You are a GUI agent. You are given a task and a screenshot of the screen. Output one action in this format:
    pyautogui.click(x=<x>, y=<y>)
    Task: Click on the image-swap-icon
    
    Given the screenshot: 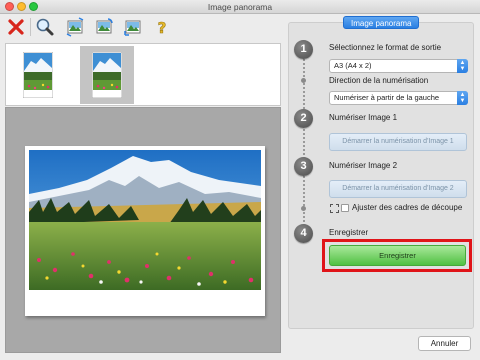 What is the action you would take?
    pyautogui.click(x=75, y=27)
    